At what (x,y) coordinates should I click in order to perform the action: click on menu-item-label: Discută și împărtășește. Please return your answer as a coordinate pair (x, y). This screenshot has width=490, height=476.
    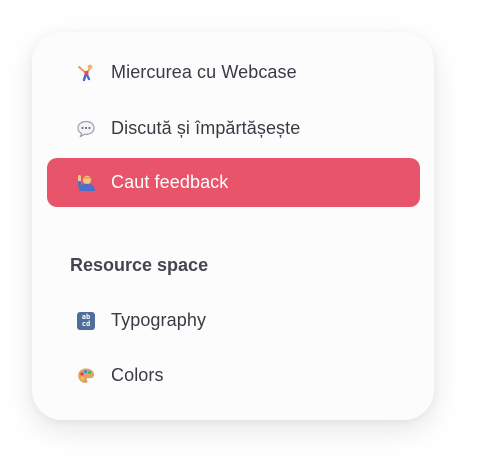
    Looking at the image, I should click on (206, 128).